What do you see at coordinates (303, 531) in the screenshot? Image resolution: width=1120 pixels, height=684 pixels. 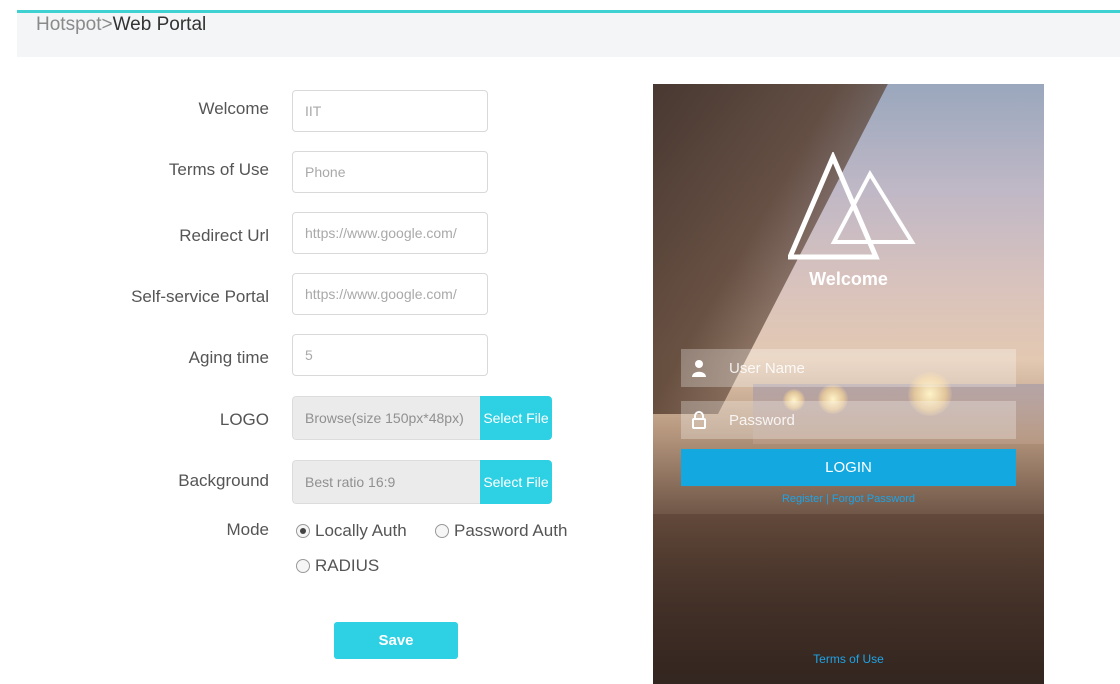 I see `radio-selected-icon` at bounding box center [303, 531].